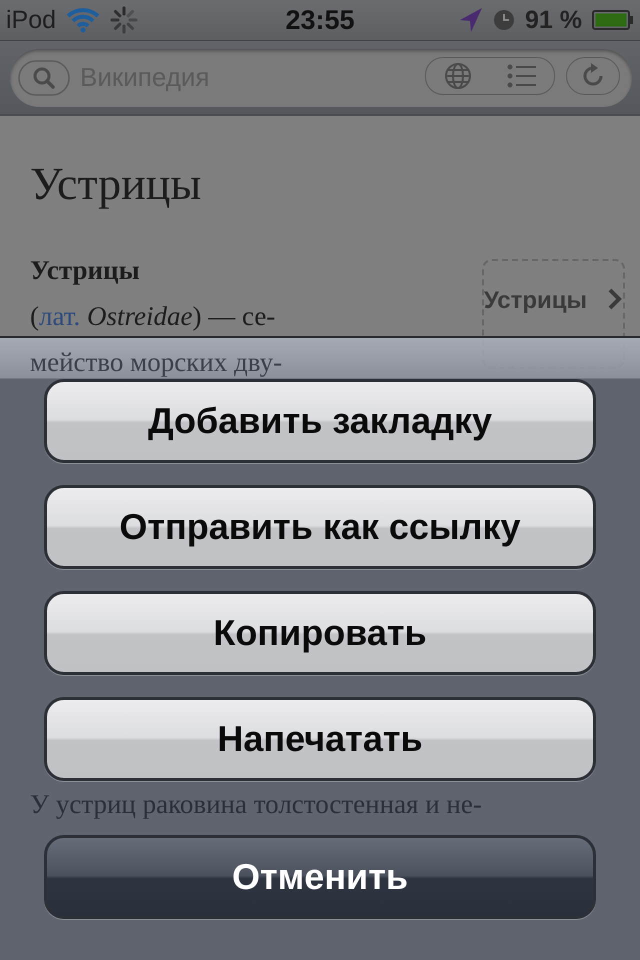  Describe the element at coordinates (256, 804) in the screenshot. I see `article-text: У устриц раковина толстостенная и не-` at that location.